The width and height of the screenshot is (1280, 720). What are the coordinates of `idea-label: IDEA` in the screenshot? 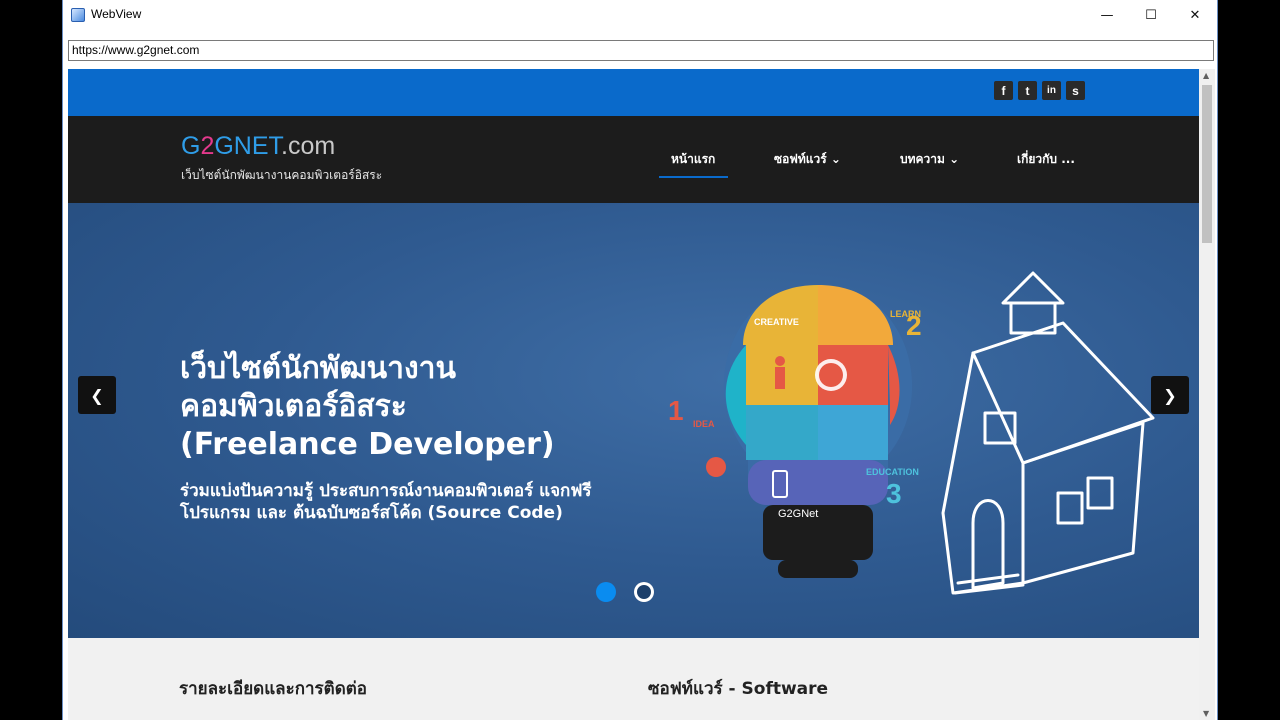 It's located at (704, 424).